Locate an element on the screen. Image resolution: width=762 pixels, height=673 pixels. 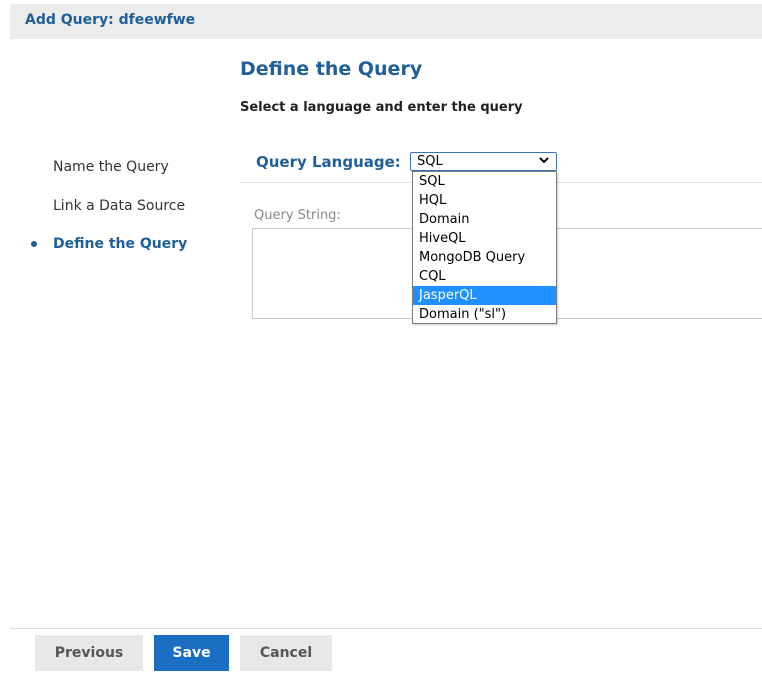
step-define-the-query: Define the Query is located at coordinates (120, 244).